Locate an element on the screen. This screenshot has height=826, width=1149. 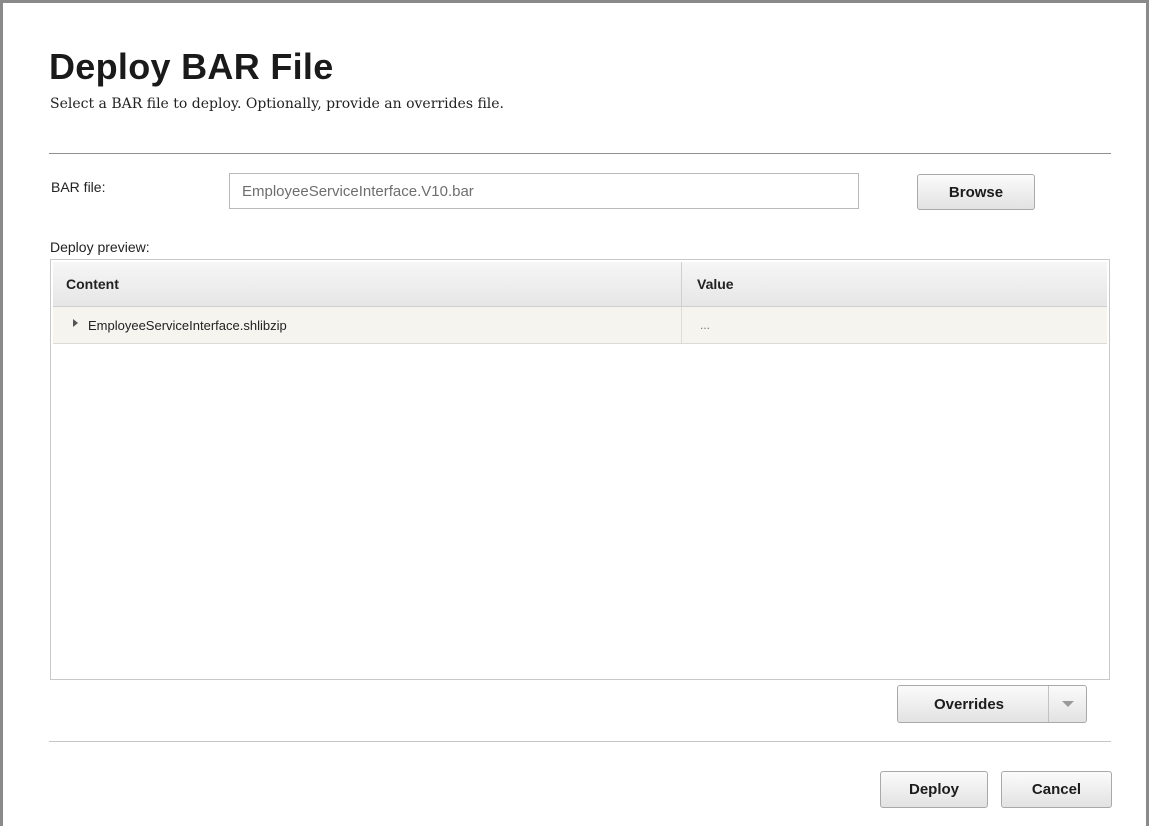
expand-arrow-icon is located at coordinates (75, 323).